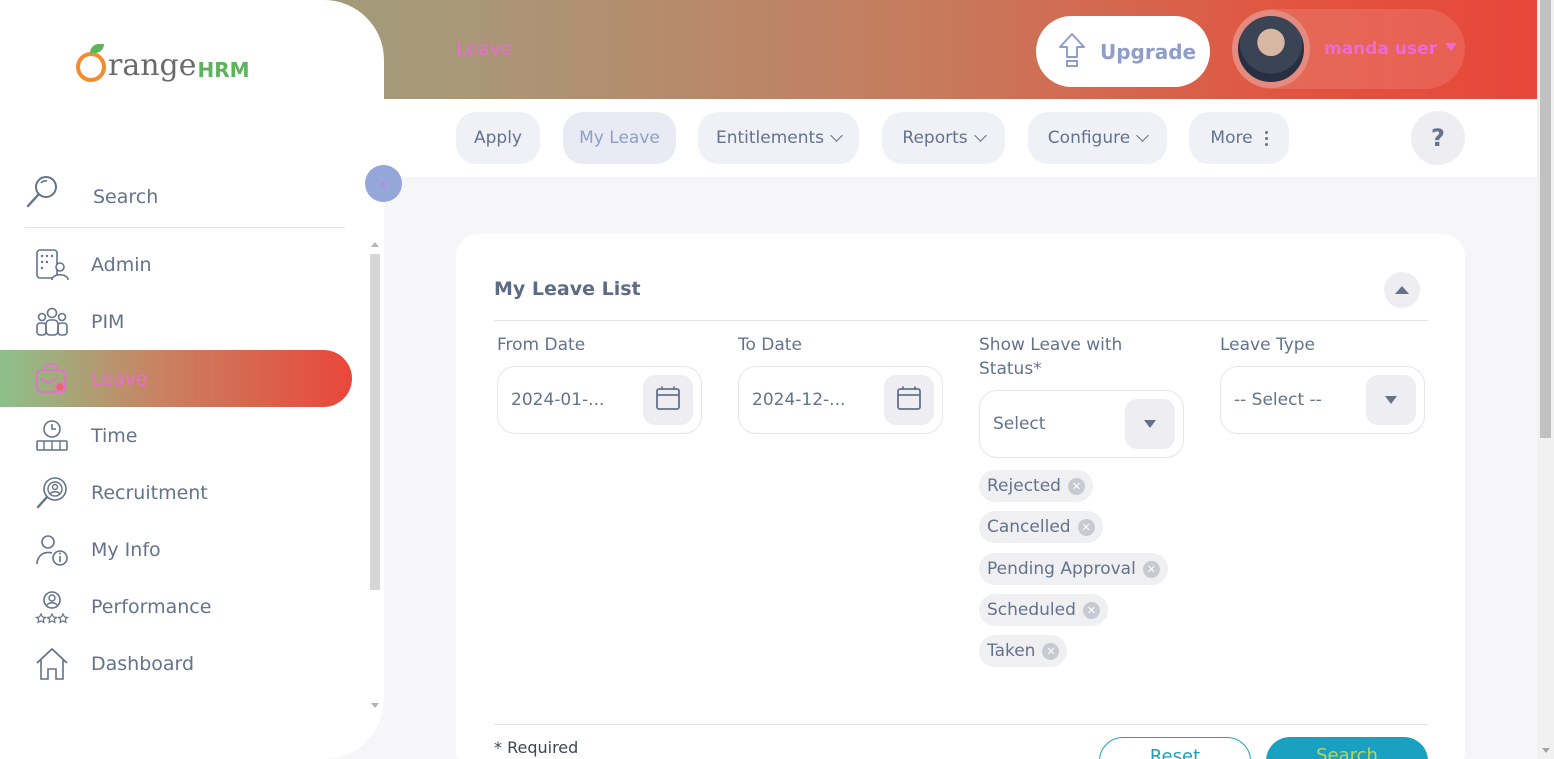 The width and height of the screenshot is (1554, 759). Describe the element at coordinates (176, 378) in the screenshot. I see `sidebar-item-leave: Leave` at that location.